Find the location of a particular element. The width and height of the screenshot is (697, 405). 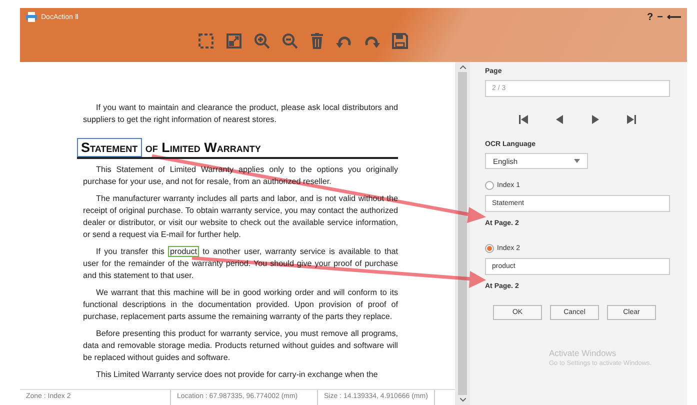

first-page-icon is located at coordinates (523, 119).